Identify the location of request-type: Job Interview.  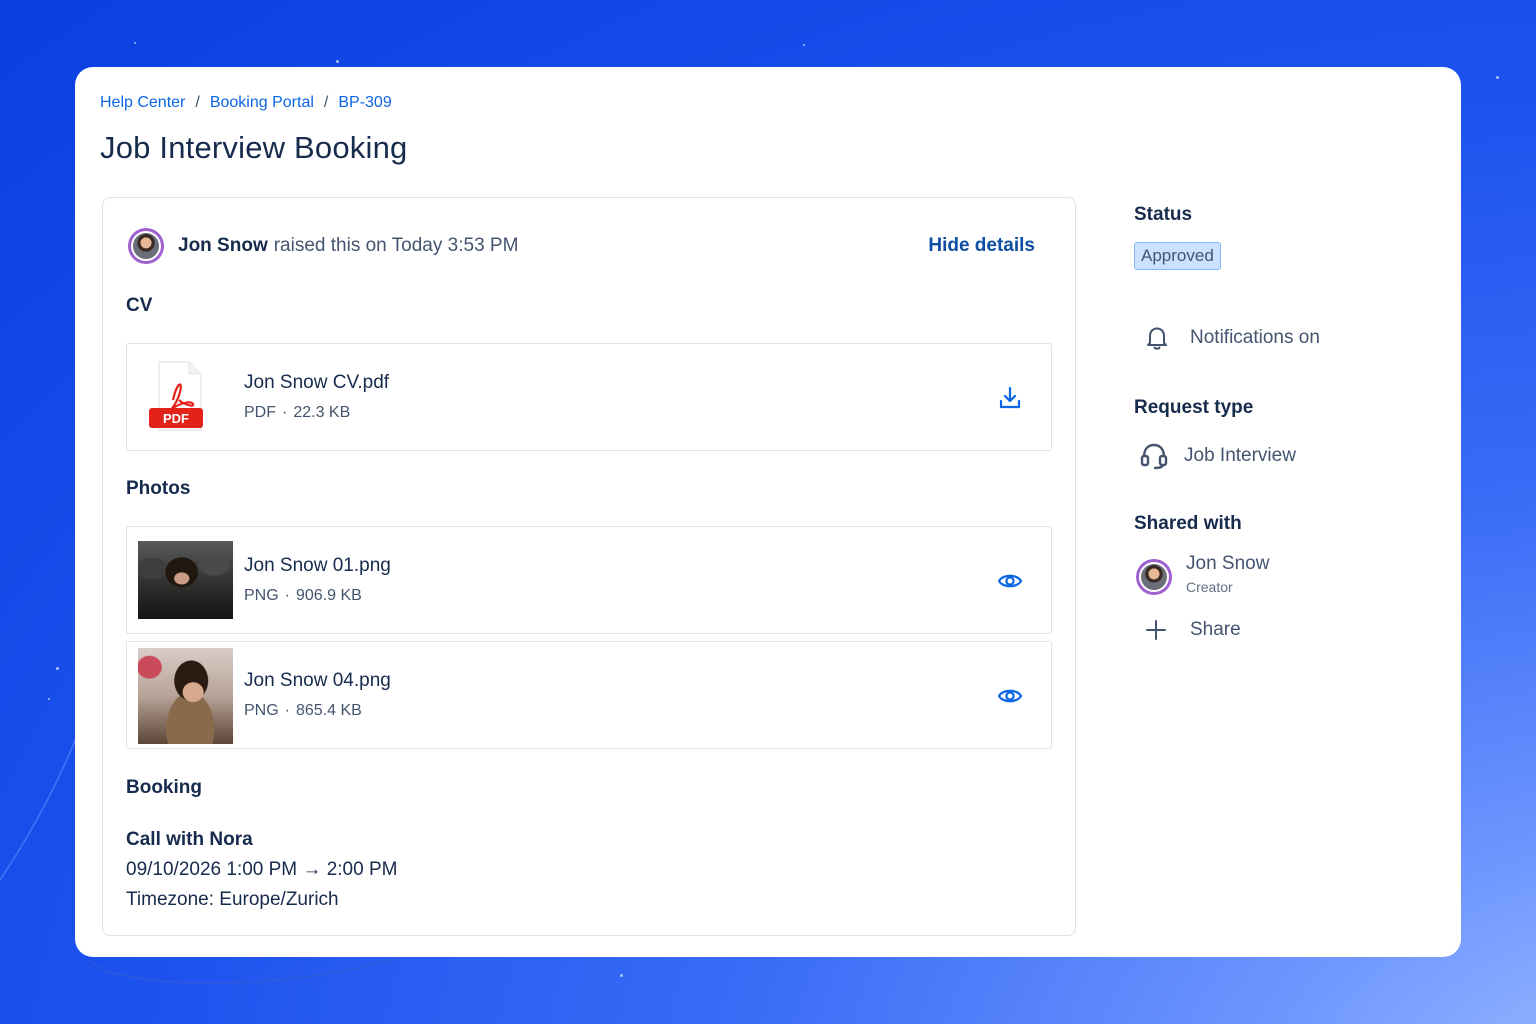
(1217, 456).